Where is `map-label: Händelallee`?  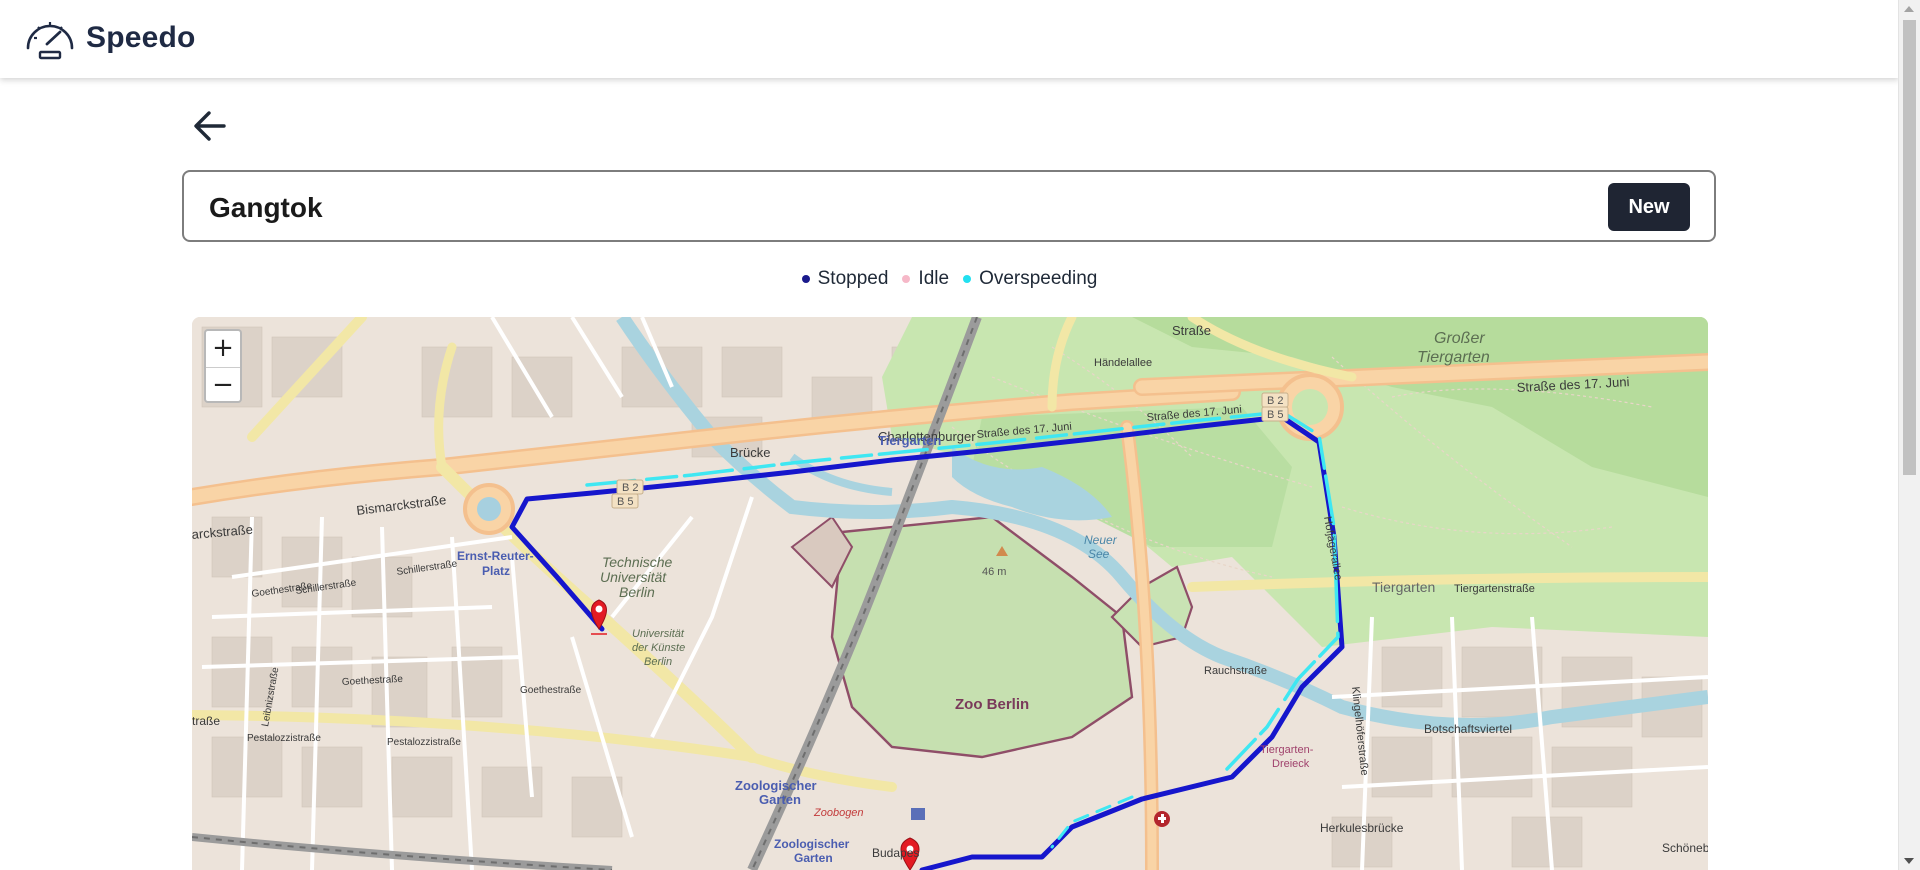 map-label: Händelallee is located at coordinates (1123, 363).